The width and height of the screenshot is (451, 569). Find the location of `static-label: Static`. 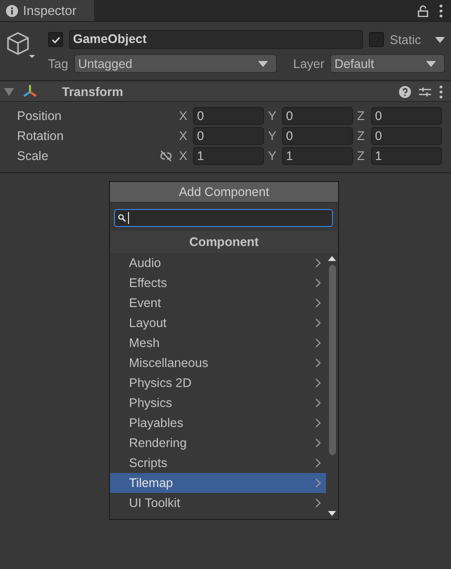

static-label: Static is located at coordinates (405, 39).